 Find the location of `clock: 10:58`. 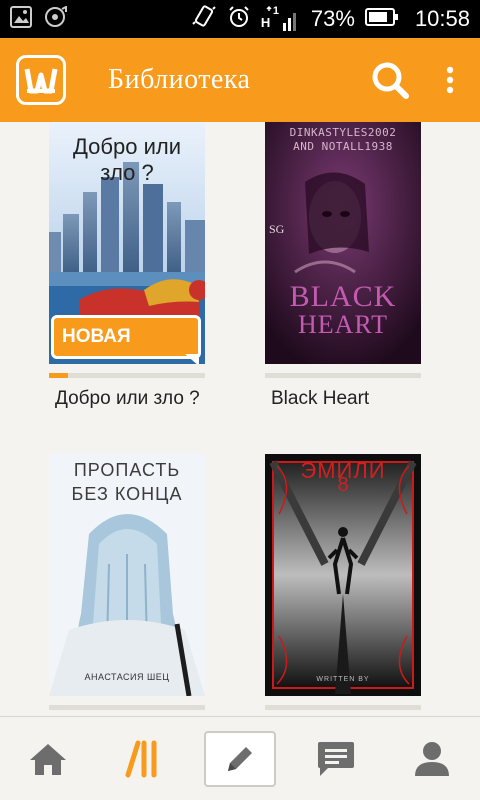

clock: 10:58 is located at coordinates (442, 18).